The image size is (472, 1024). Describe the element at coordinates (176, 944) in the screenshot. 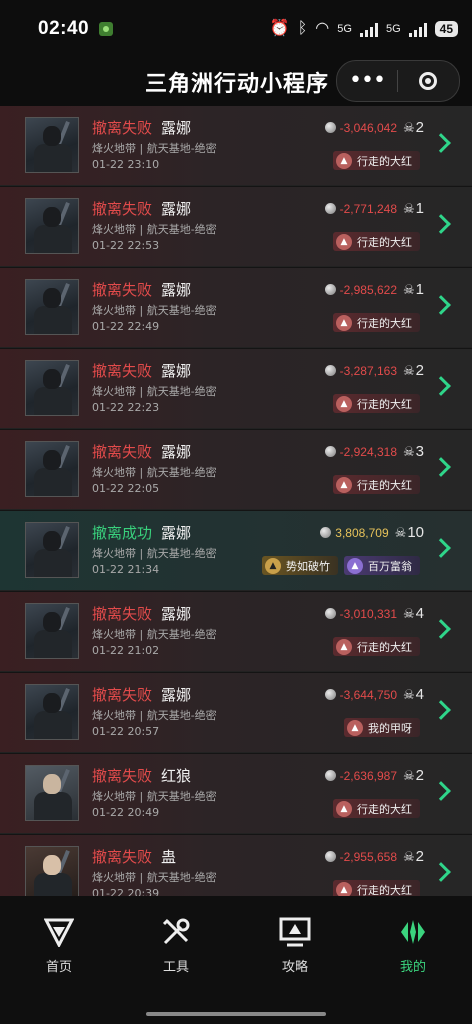

I see `tab-tools: 工具` at that location.